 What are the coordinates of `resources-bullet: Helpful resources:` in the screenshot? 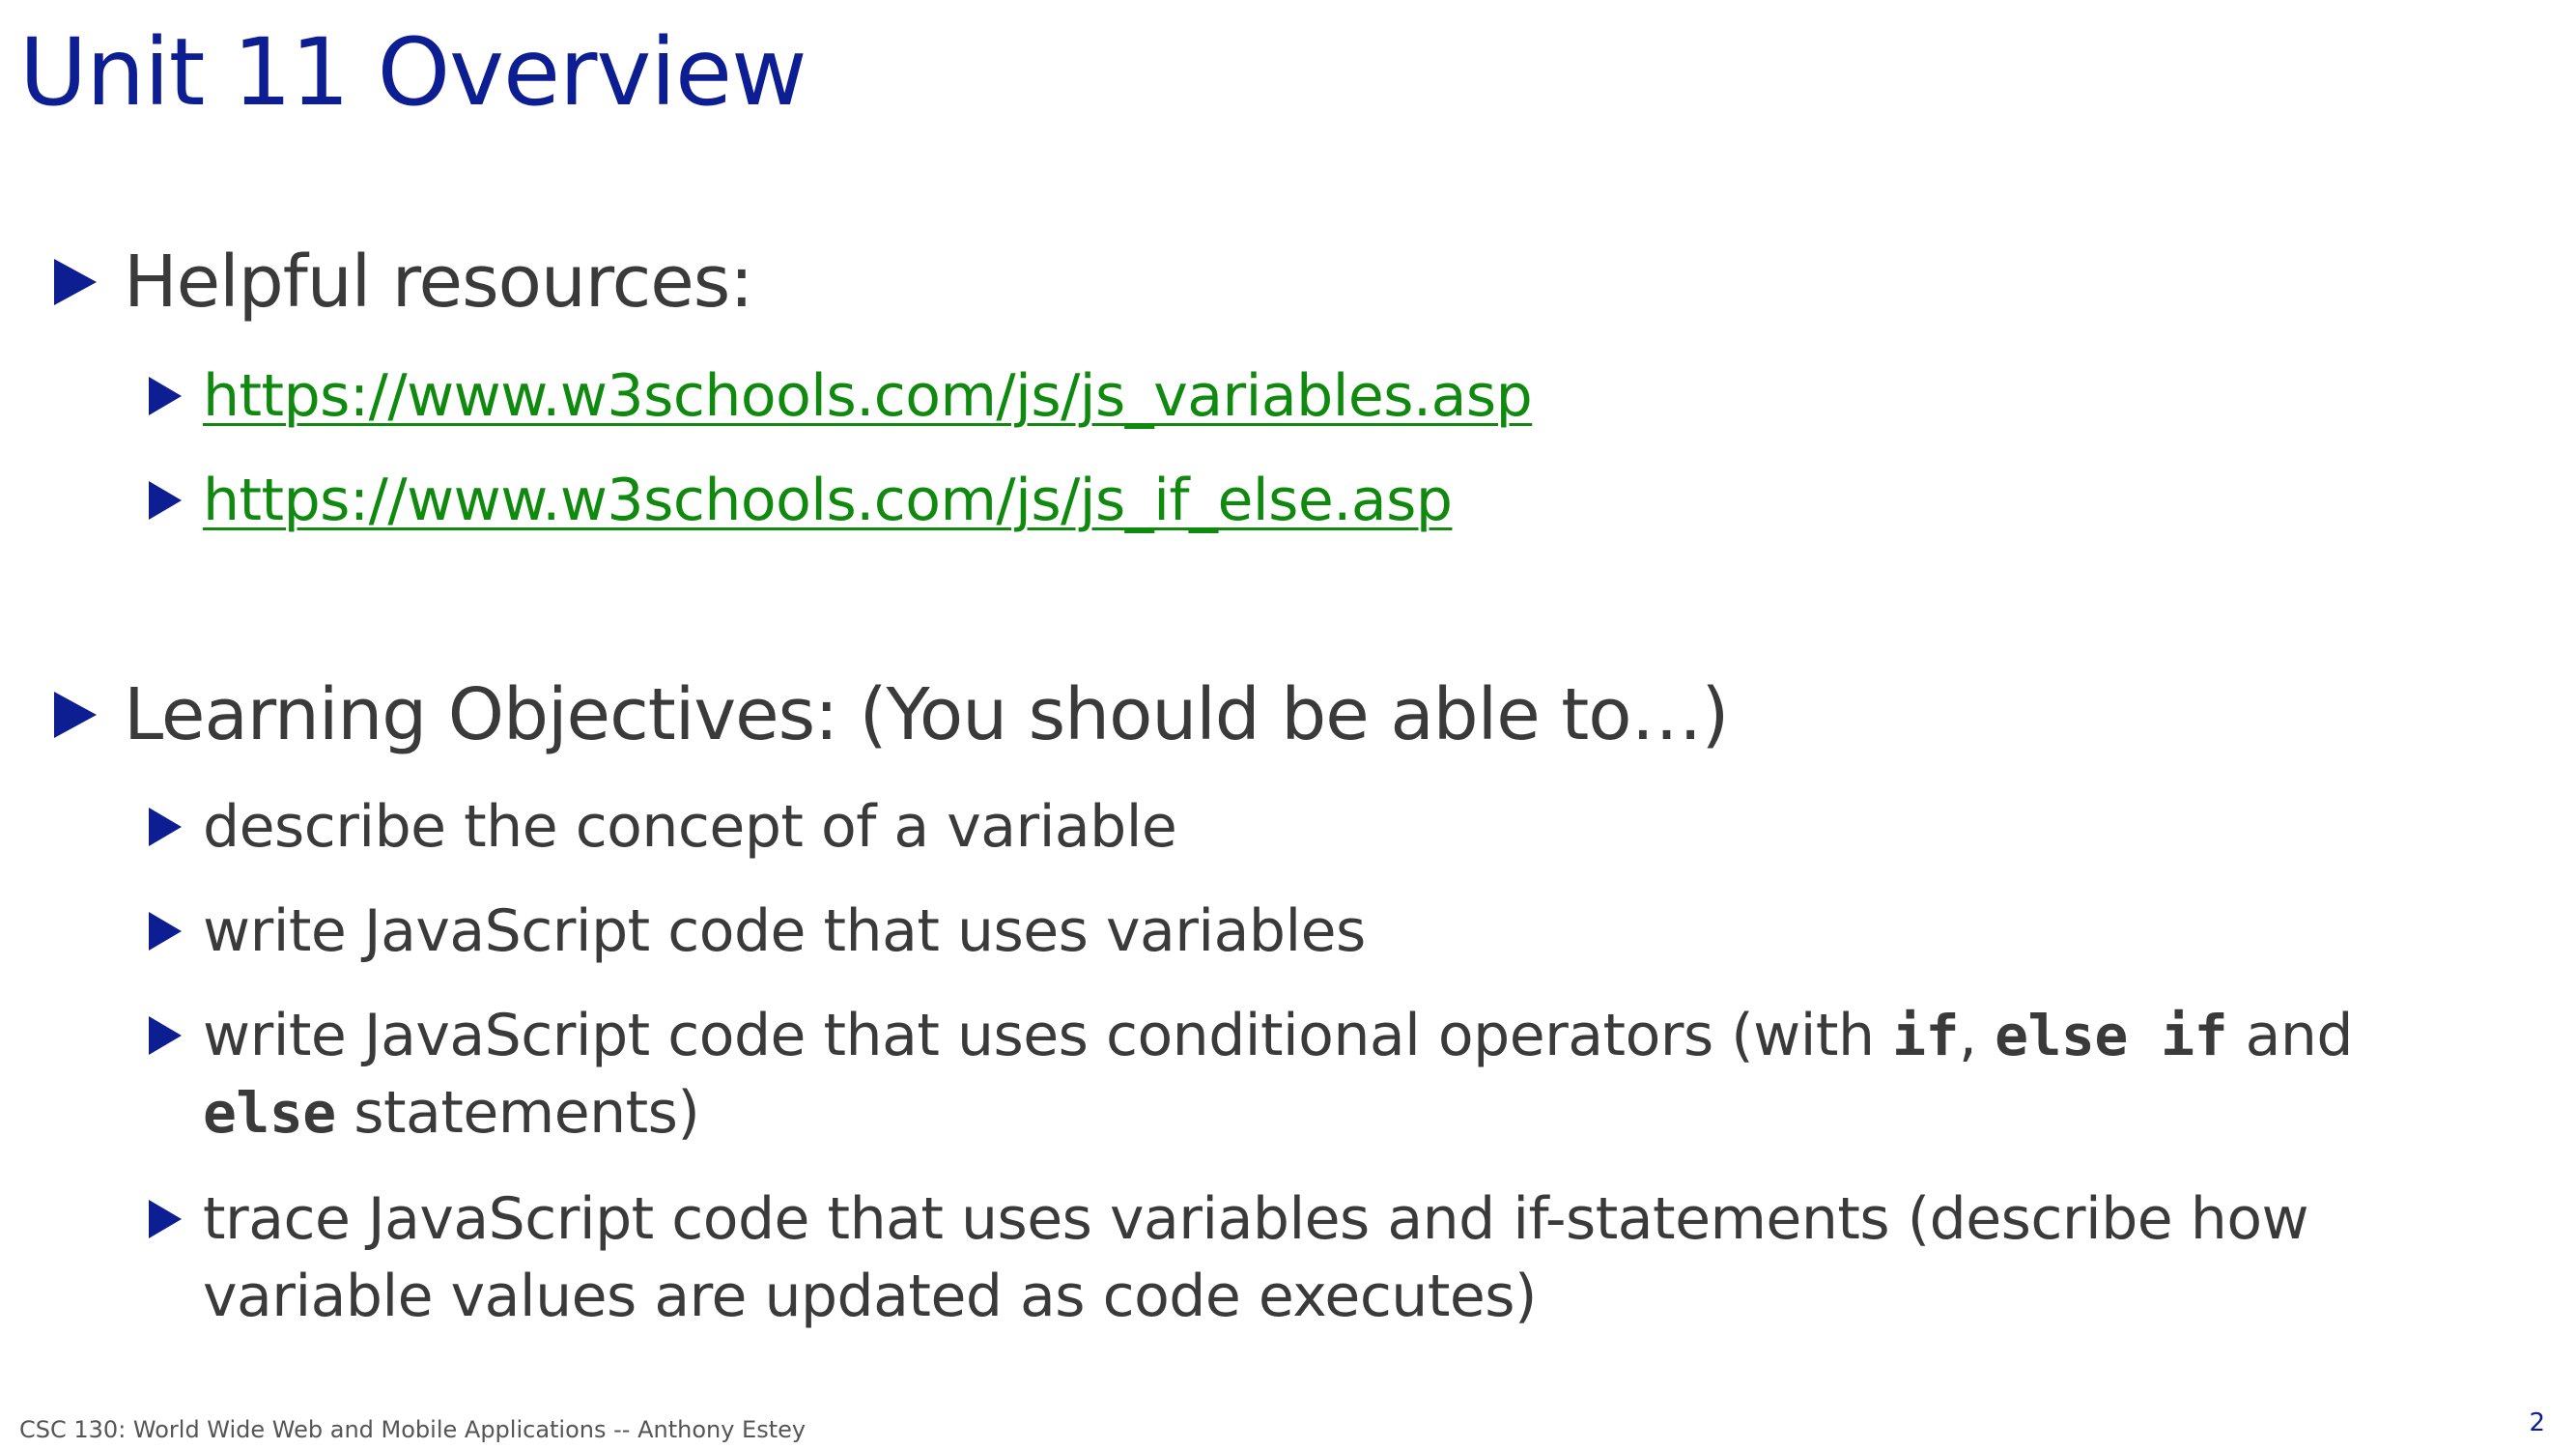 It's located at (403, 282).